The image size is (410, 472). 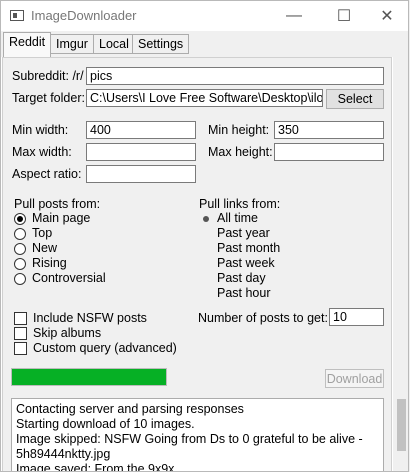 What do you see at coordinates (105, 424) in the screenshot?
I see `log-line: Starting download of 10 images.` at bounding box center [105, 424].